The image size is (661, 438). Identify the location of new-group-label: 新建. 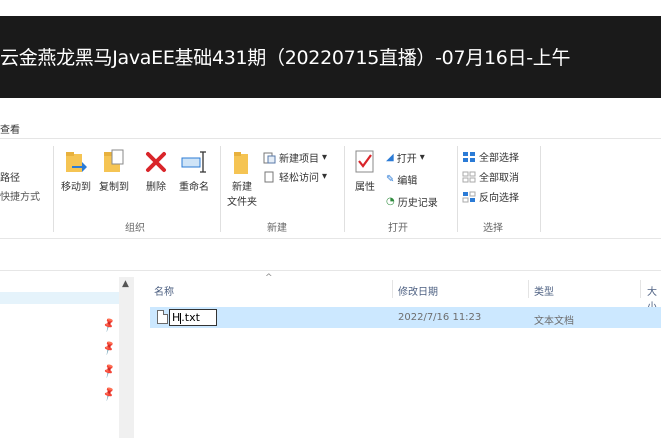
(277, 228).